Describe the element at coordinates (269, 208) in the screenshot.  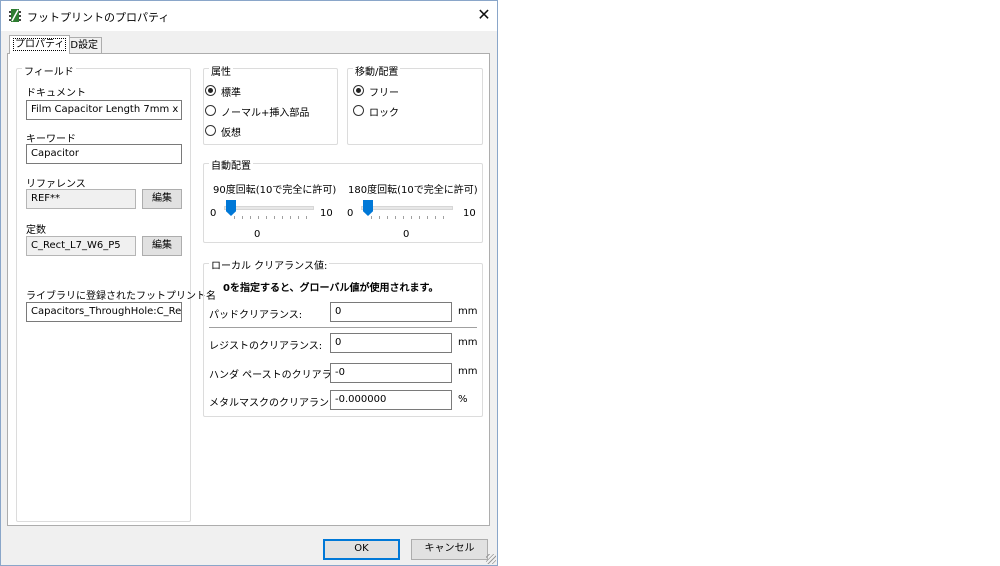
I see `rot90-slider-track` at that location.